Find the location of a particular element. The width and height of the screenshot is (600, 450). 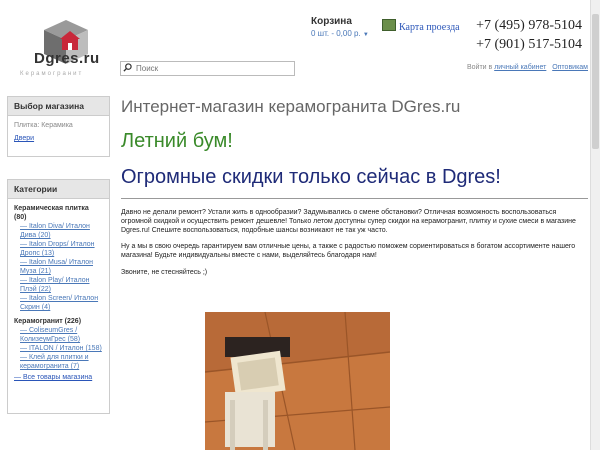

category-item: — ITALON / Италон (158) is located at coordinates (61, 348).